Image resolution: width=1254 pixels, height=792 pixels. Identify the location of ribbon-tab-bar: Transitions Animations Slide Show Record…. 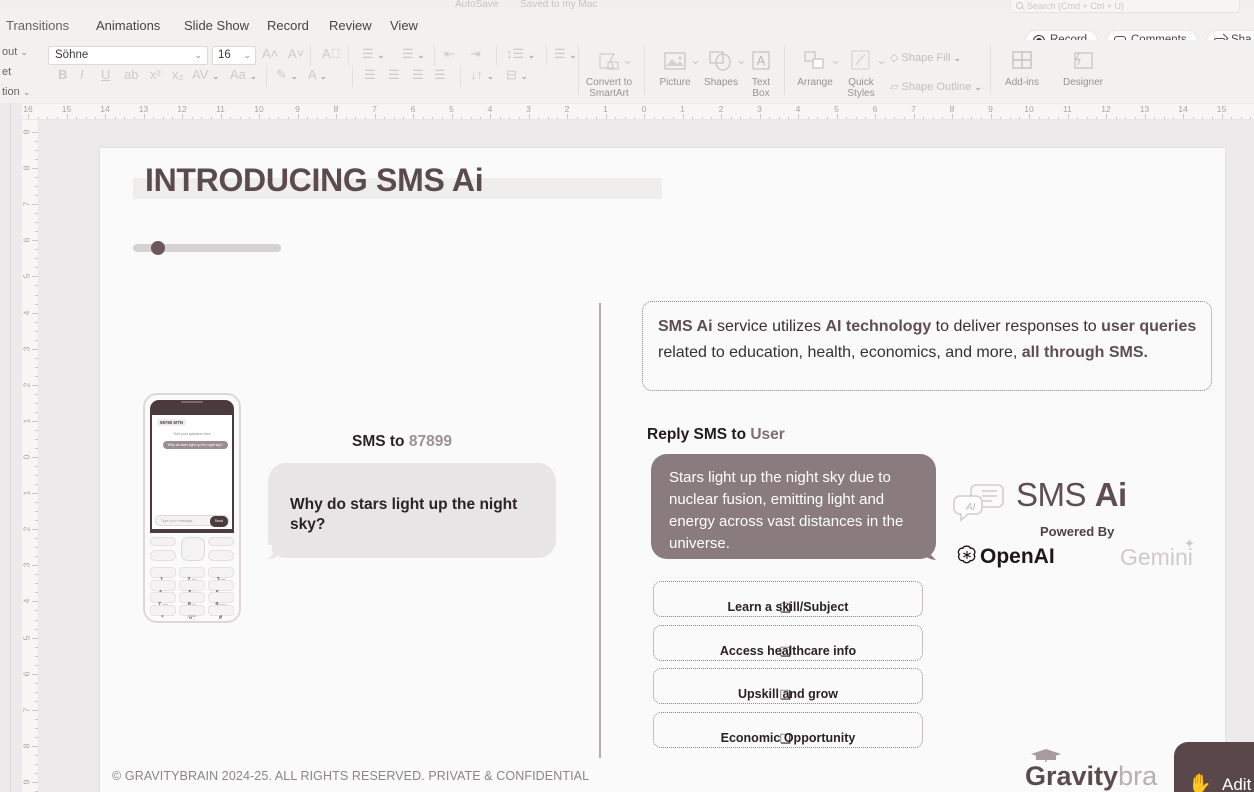
(627, 32).